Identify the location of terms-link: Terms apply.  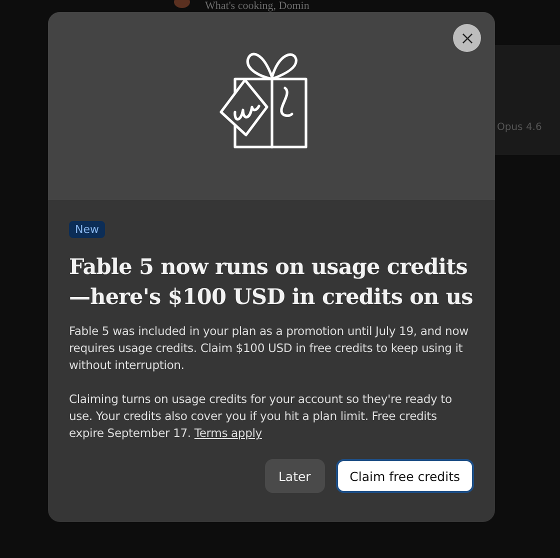
(228, 433).